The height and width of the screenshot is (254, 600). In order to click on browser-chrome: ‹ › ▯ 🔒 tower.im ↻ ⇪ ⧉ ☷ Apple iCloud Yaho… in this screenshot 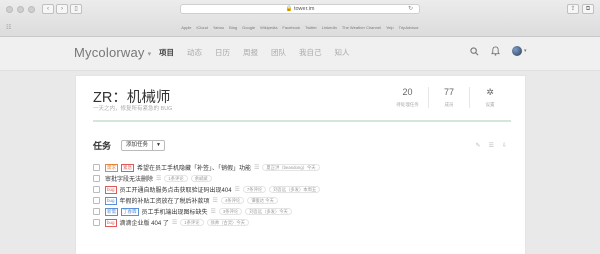, I will do `click(300, 18)`.